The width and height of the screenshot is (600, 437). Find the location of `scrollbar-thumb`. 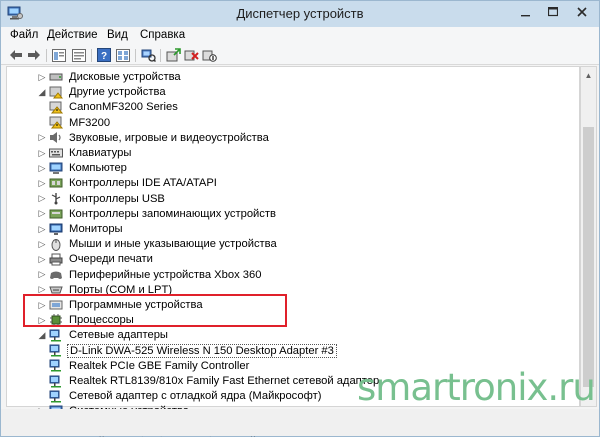

scrollbar-thumb is located at coordinates (588, 257).